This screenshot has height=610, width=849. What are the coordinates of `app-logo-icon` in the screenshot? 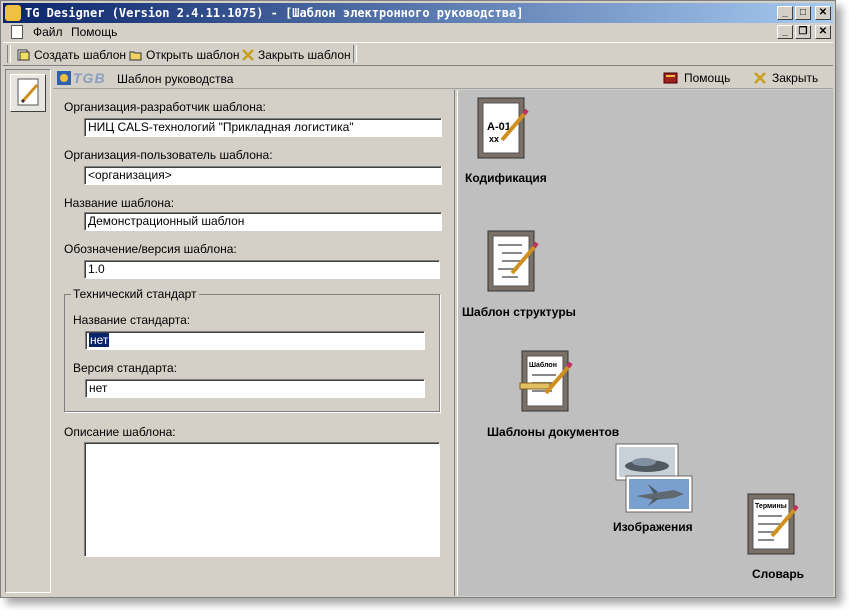 It's located at (13, 13).